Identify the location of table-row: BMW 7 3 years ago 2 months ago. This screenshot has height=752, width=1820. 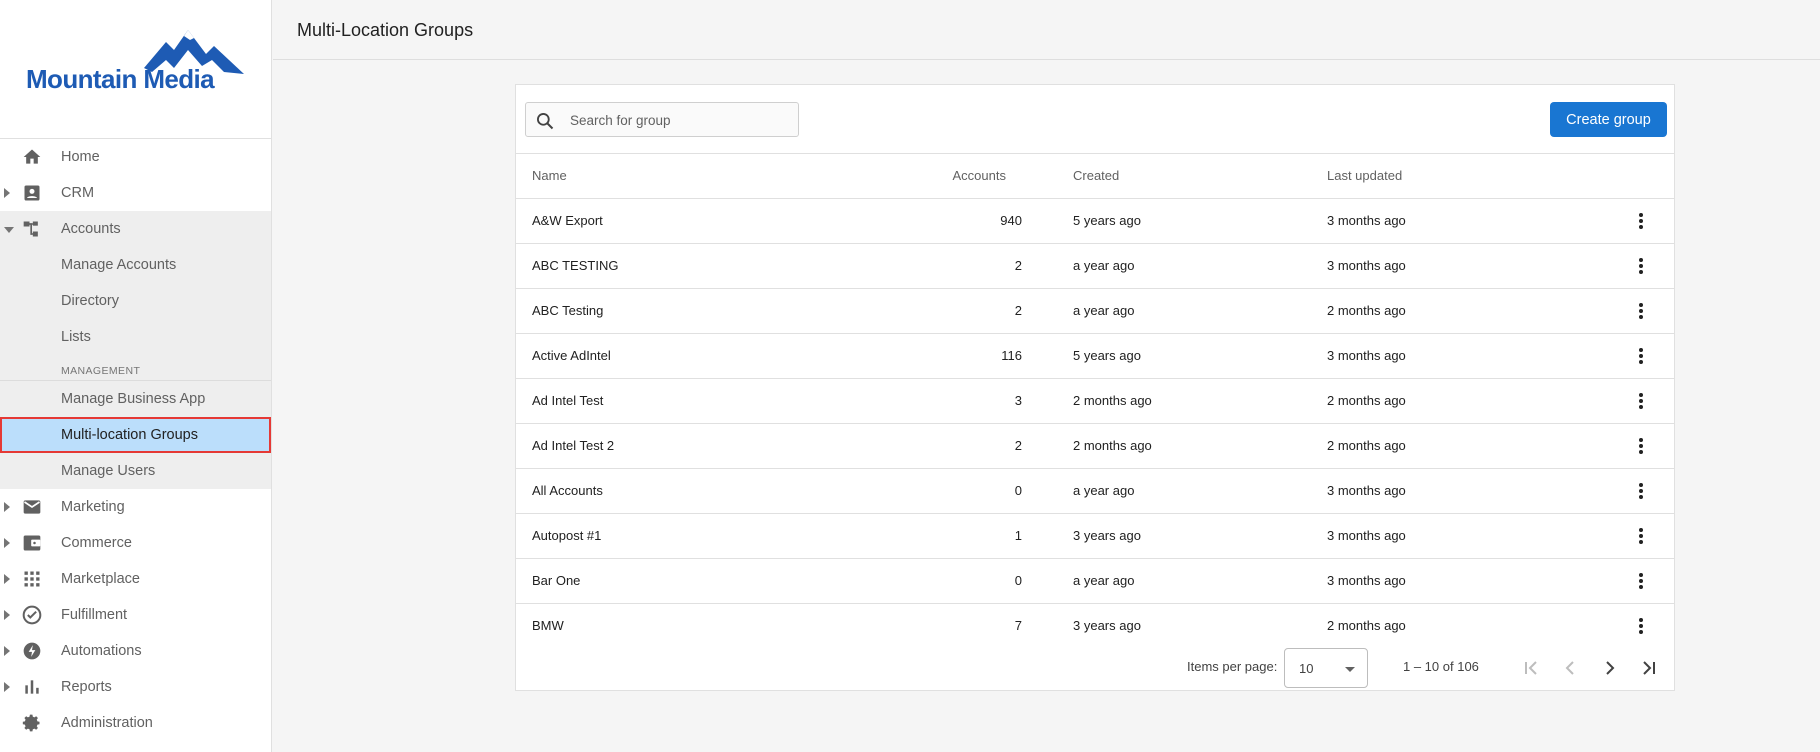
(1095, 626).